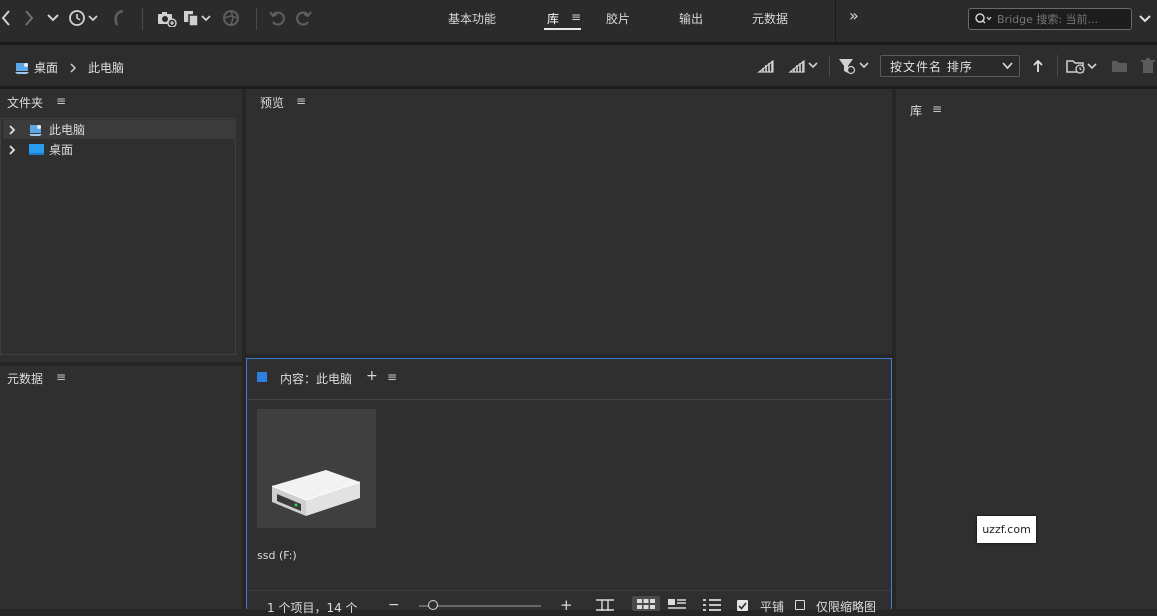  Describe the element at coordinates (119, 129) in the screenshot. I see `tree-item-computer: 此电脑` at that location.